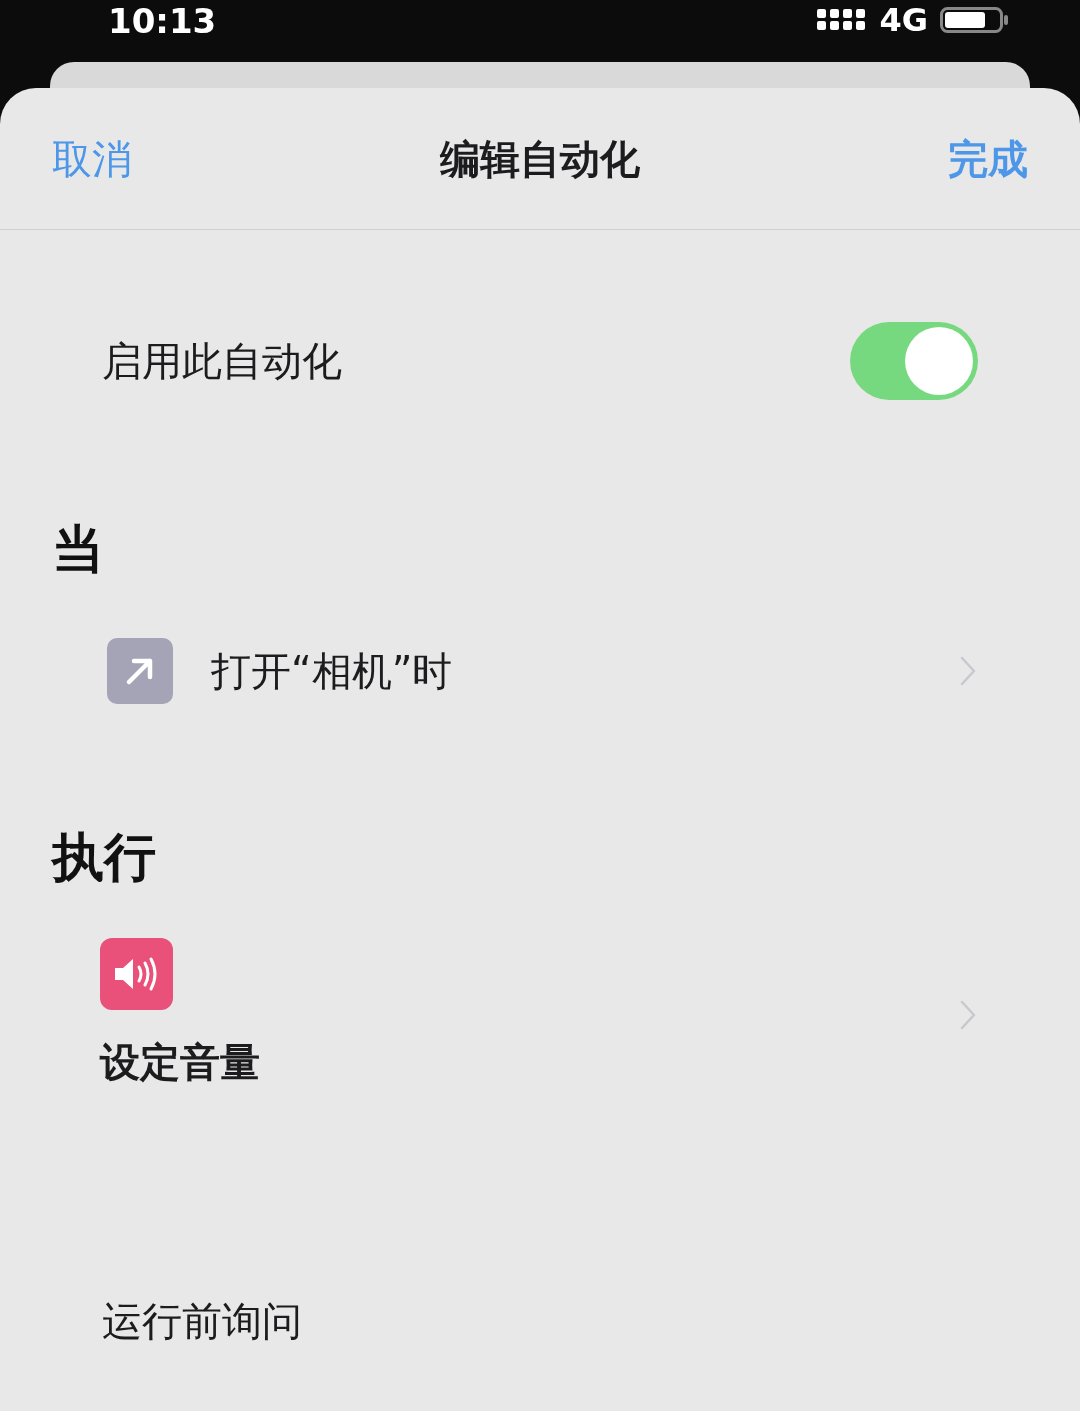  What do you see at coordinates (540, 671) in the screenshot?
I see `trigger-row: 打开“相机”时` at bounding box center [540, 671].